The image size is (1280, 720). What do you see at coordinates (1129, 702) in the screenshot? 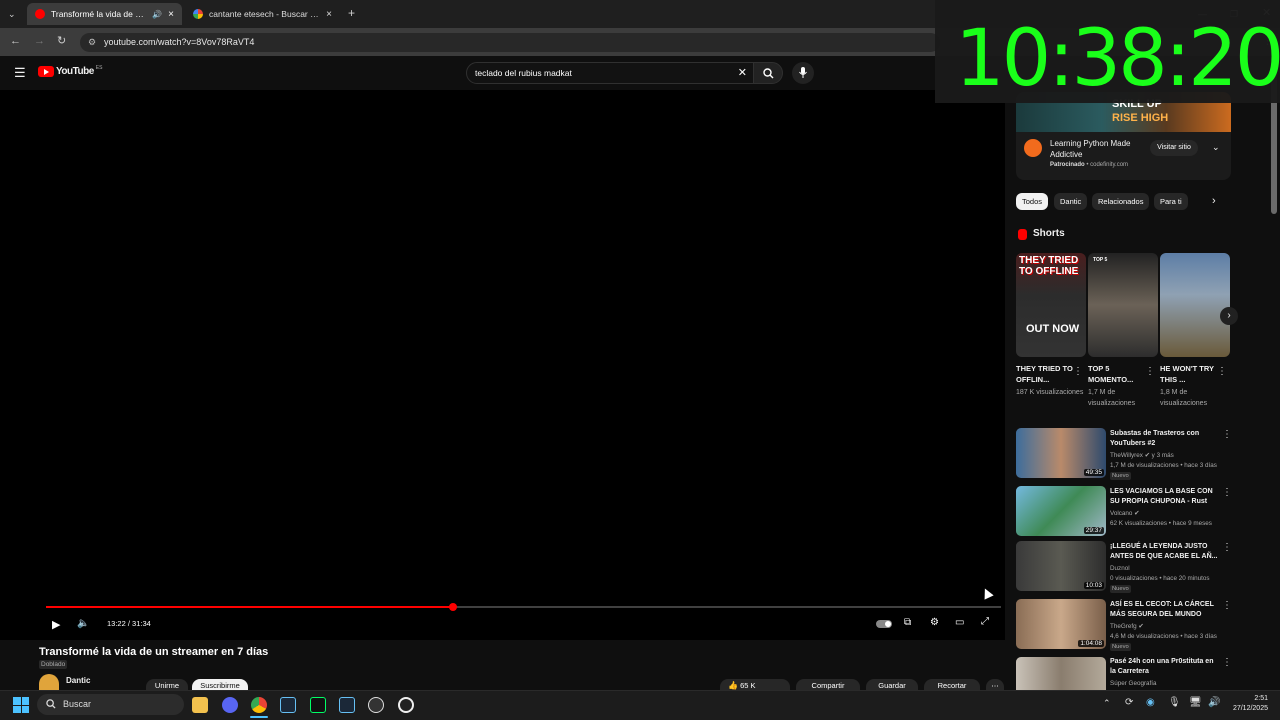
I see `tray-sync-icon: ⟳` at bounding box center [1129, 702].